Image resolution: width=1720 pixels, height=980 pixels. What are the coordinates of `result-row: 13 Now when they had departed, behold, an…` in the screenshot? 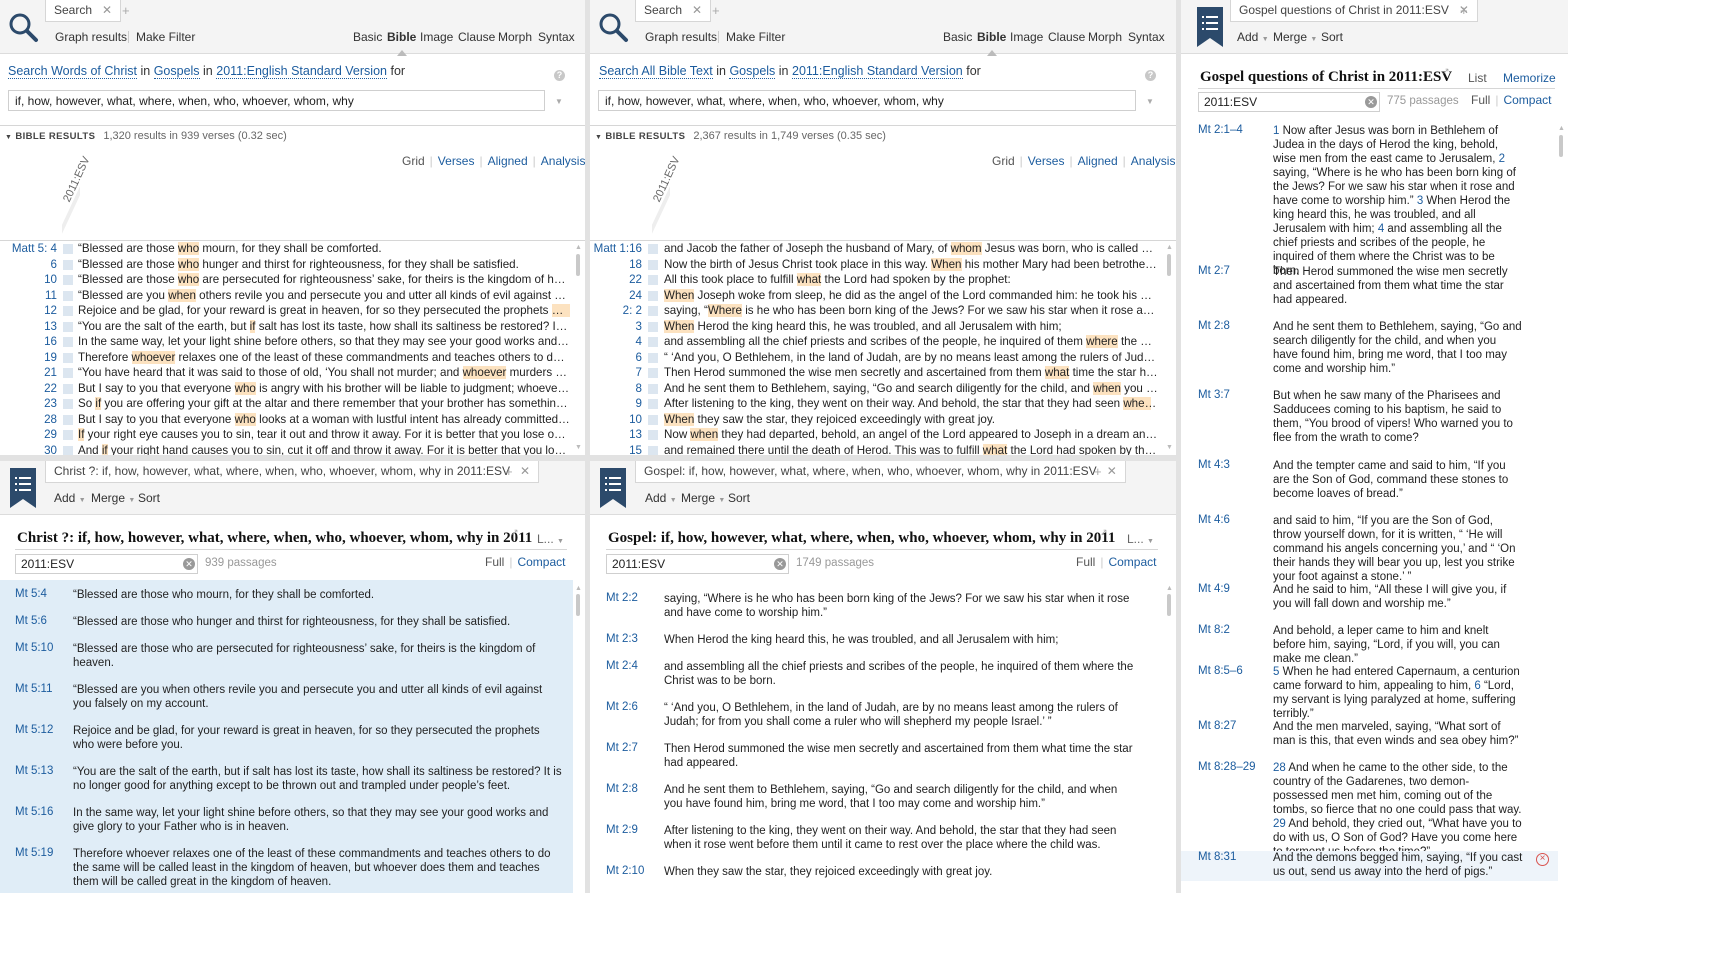 It's located at (878, 435).